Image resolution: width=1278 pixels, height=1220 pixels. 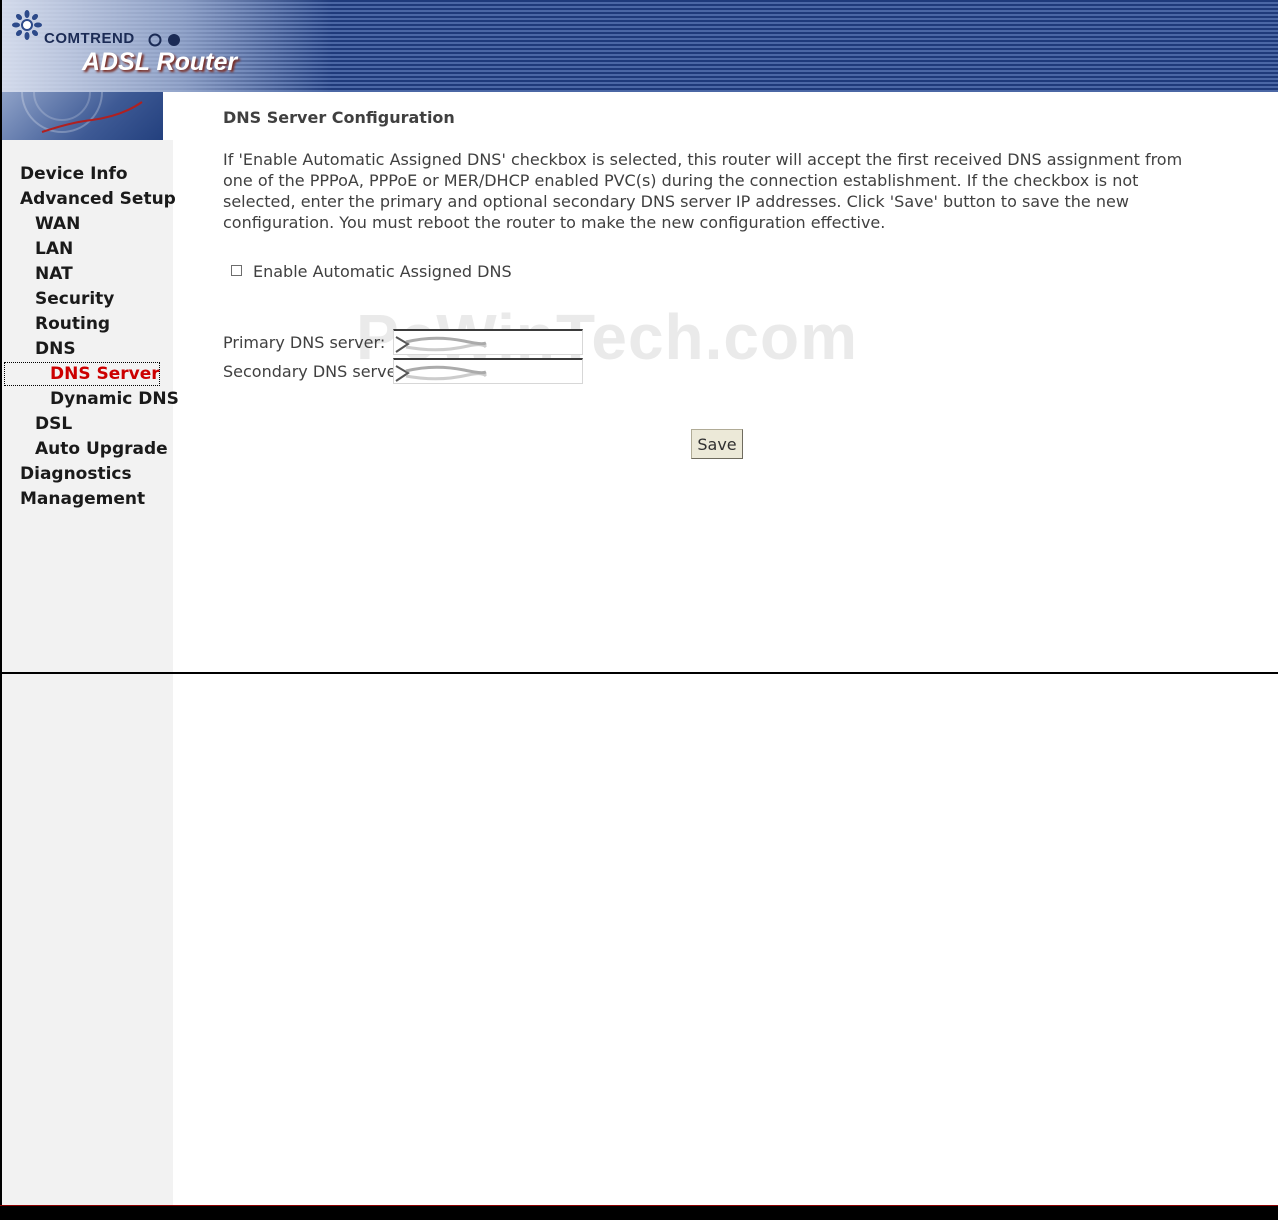 What do you see at coordinates (304, 342) in the screenshot?
I see `primary-dns-label: Primary DNS server:` at bounding box center [304, 342].